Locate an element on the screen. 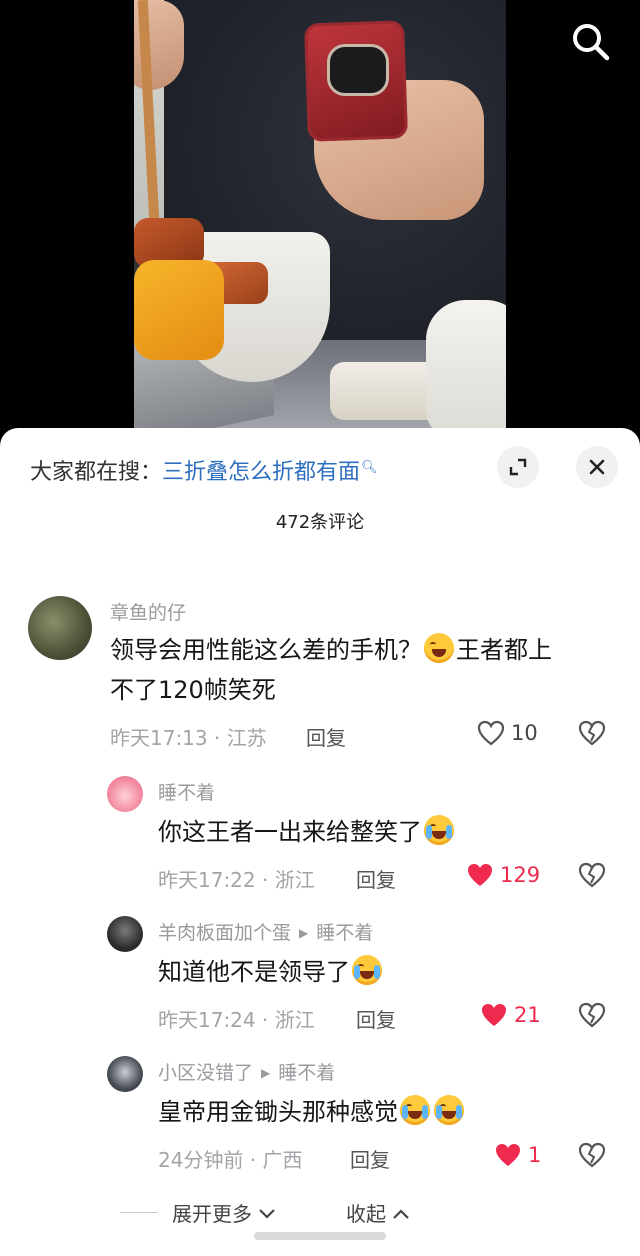 The width and height of the screenshot is (640, 1256). collapse-label: 收起 is located at coordinates (366, 1214).